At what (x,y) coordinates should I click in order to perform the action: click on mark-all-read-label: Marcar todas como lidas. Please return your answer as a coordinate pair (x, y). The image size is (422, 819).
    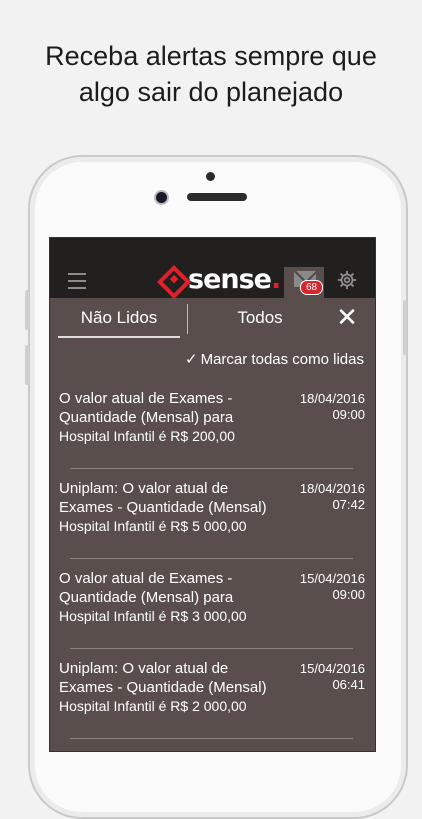
    Looking at the image, I should click on (282, 359).